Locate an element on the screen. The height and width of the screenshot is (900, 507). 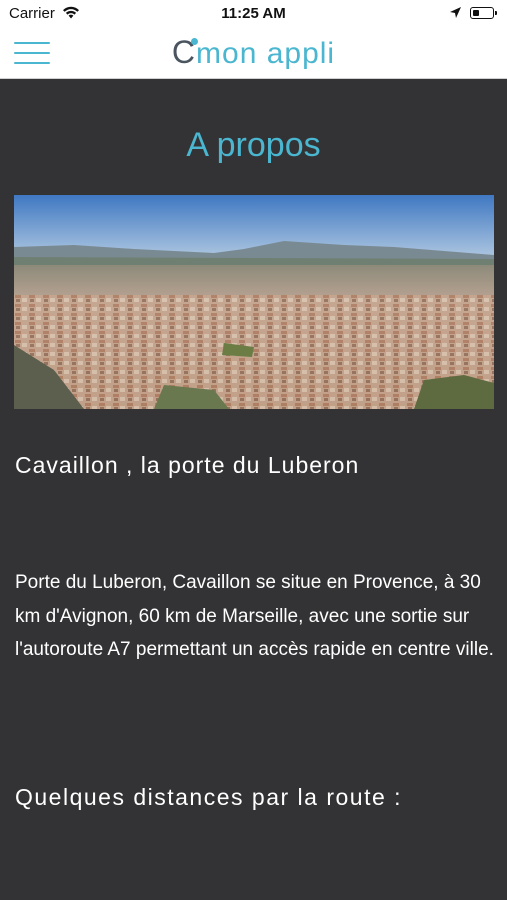
location-arrow-icon is located at coordinates (455, 14).